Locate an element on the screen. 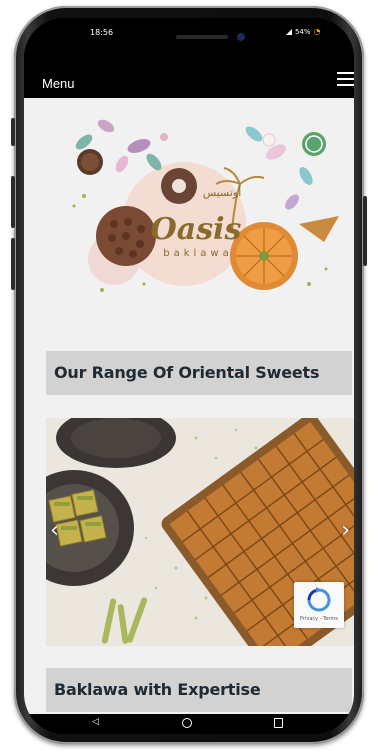 The height and width of the screenshot is (751, 377). section-title: Baklawa with Expertise is located at coordinates (157, 689).